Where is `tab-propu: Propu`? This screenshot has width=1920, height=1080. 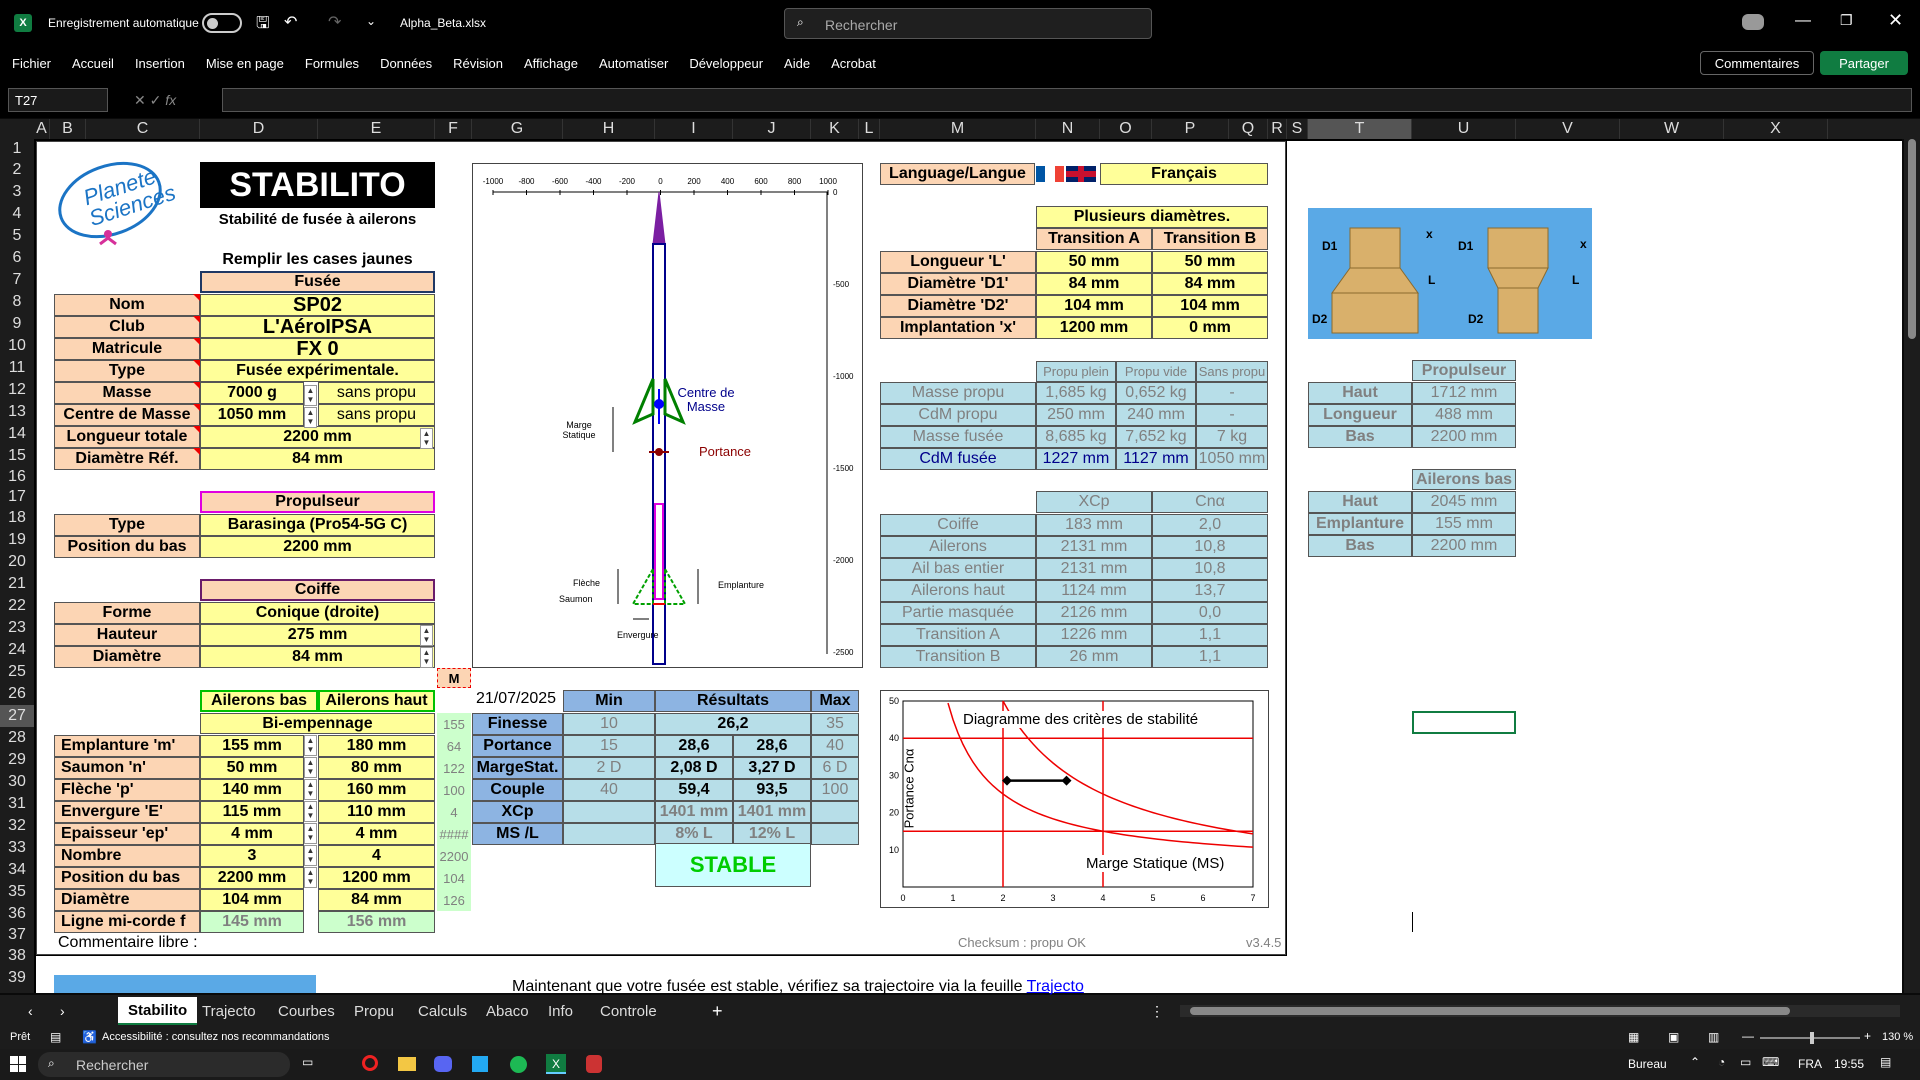
tab-propu: Propu is located at coordinates (374, 1011).